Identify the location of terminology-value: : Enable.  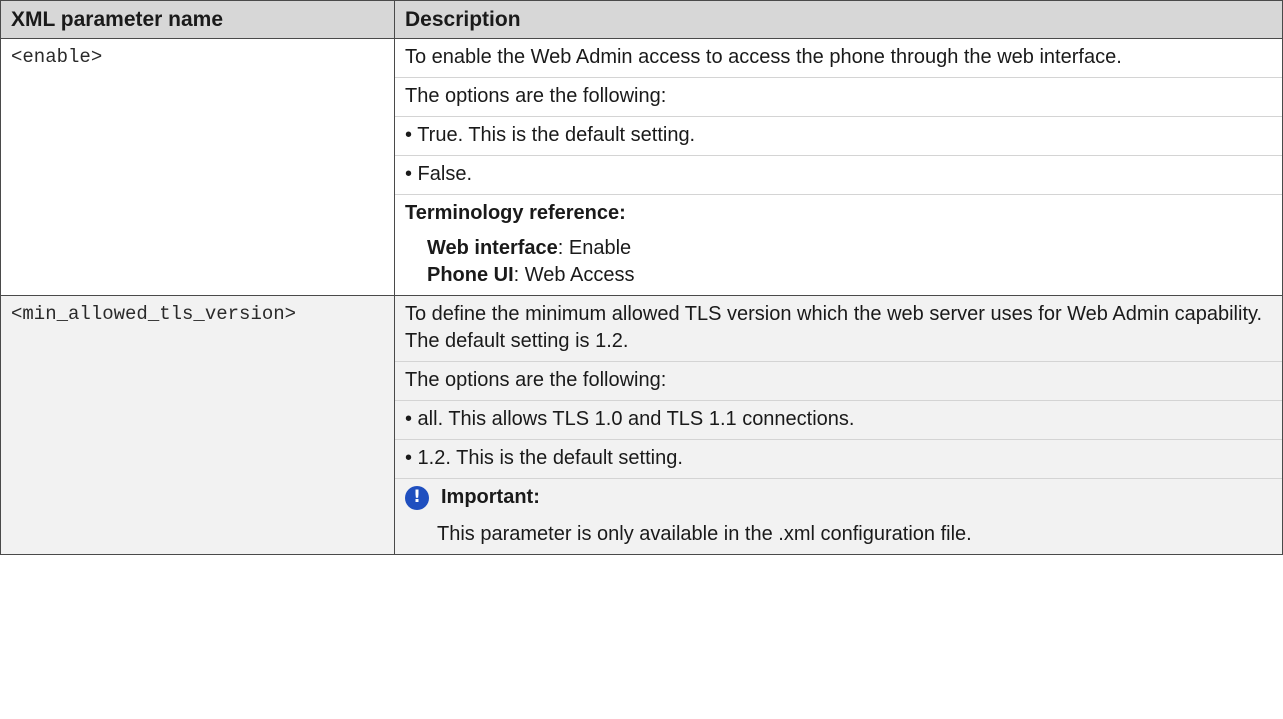
(594, 248).